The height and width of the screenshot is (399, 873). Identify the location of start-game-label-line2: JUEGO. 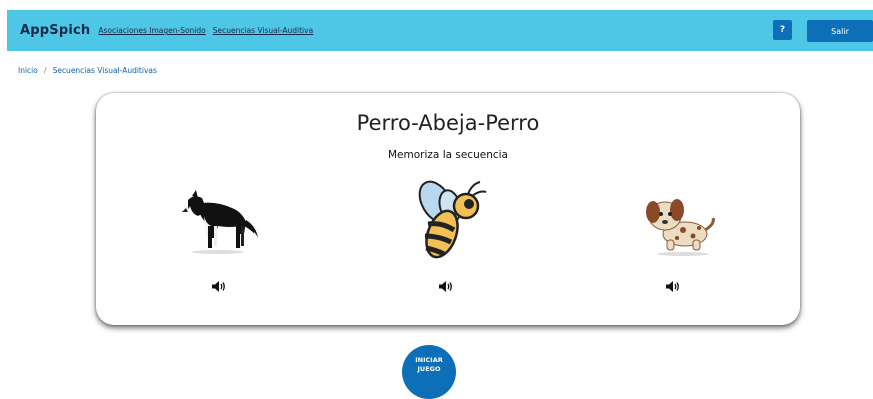
(429, 369).